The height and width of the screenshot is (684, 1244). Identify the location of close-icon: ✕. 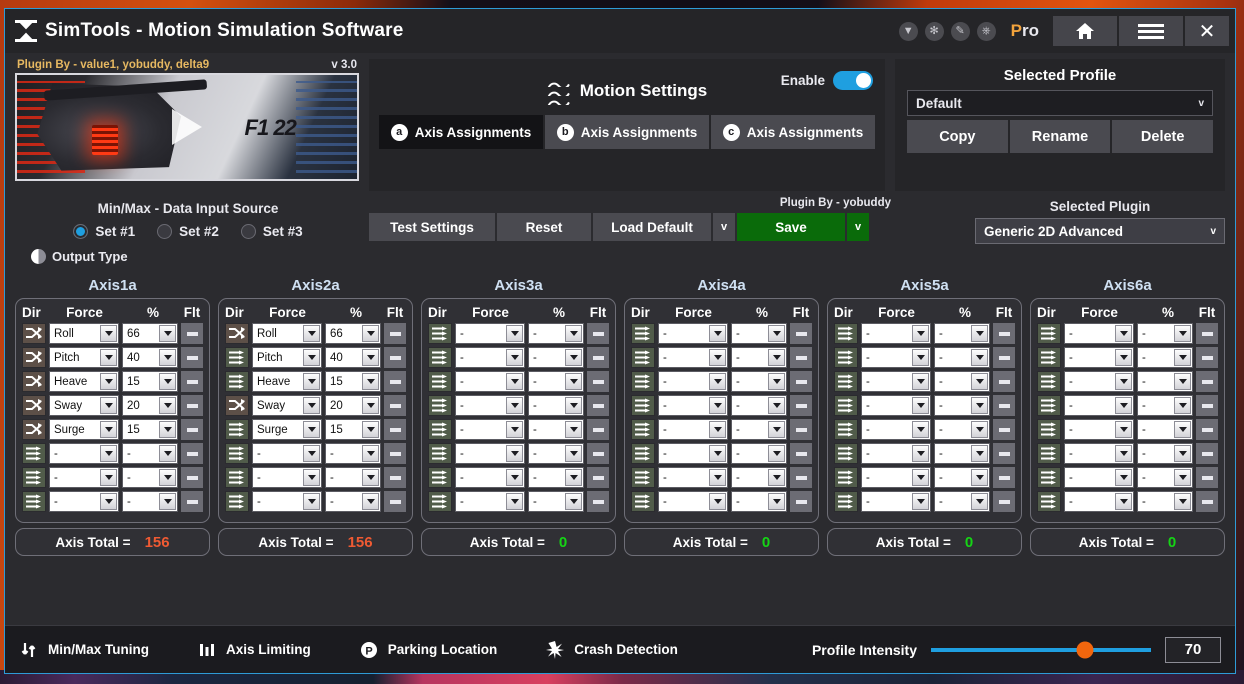
(1207, 31).